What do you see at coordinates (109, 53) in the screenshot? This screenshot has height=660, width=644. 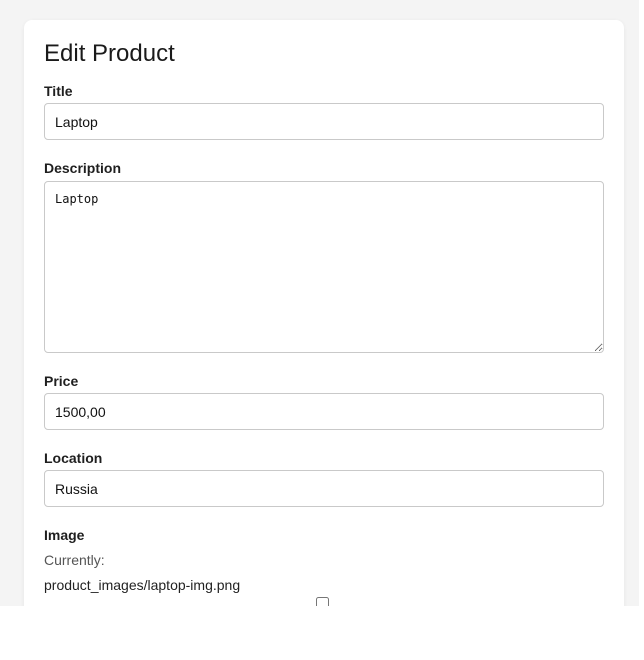 I see `page-title: Edit Product` at bounding box center [109, 53].